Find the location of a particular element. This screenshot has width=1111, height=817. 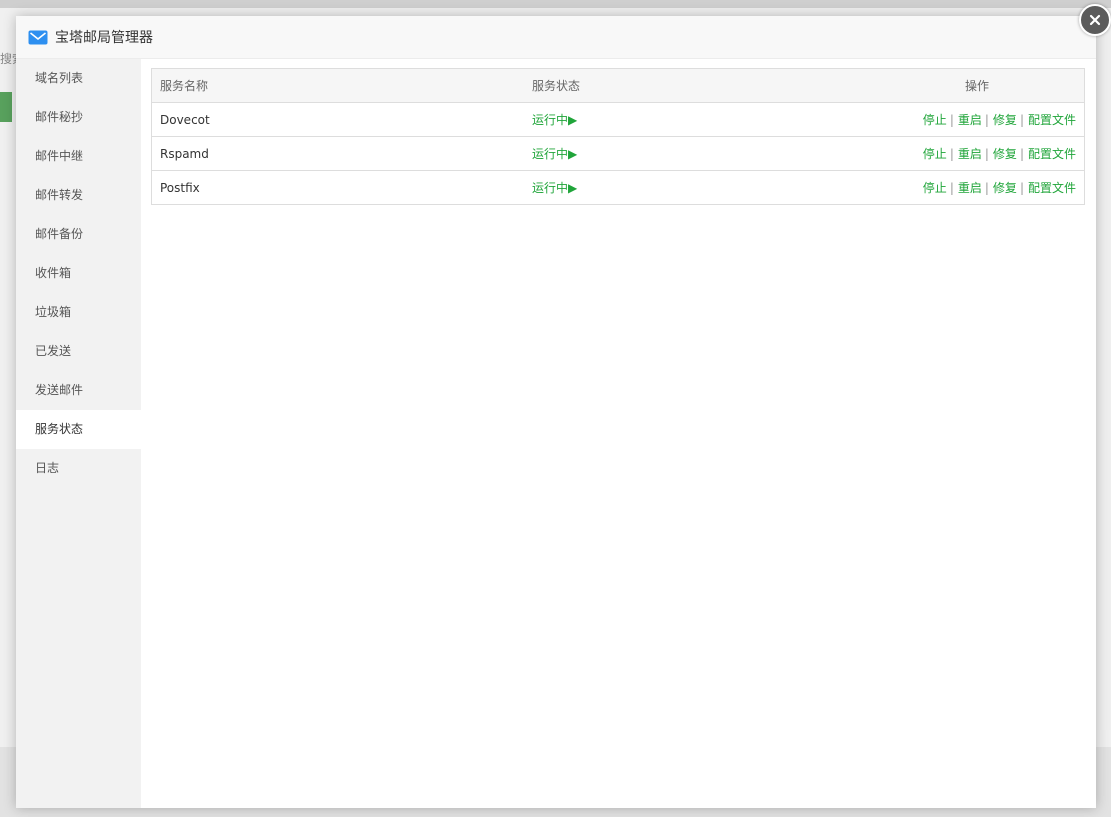

sidebar-item-inbox: 收件箱 is located at coordinates (78, 273).